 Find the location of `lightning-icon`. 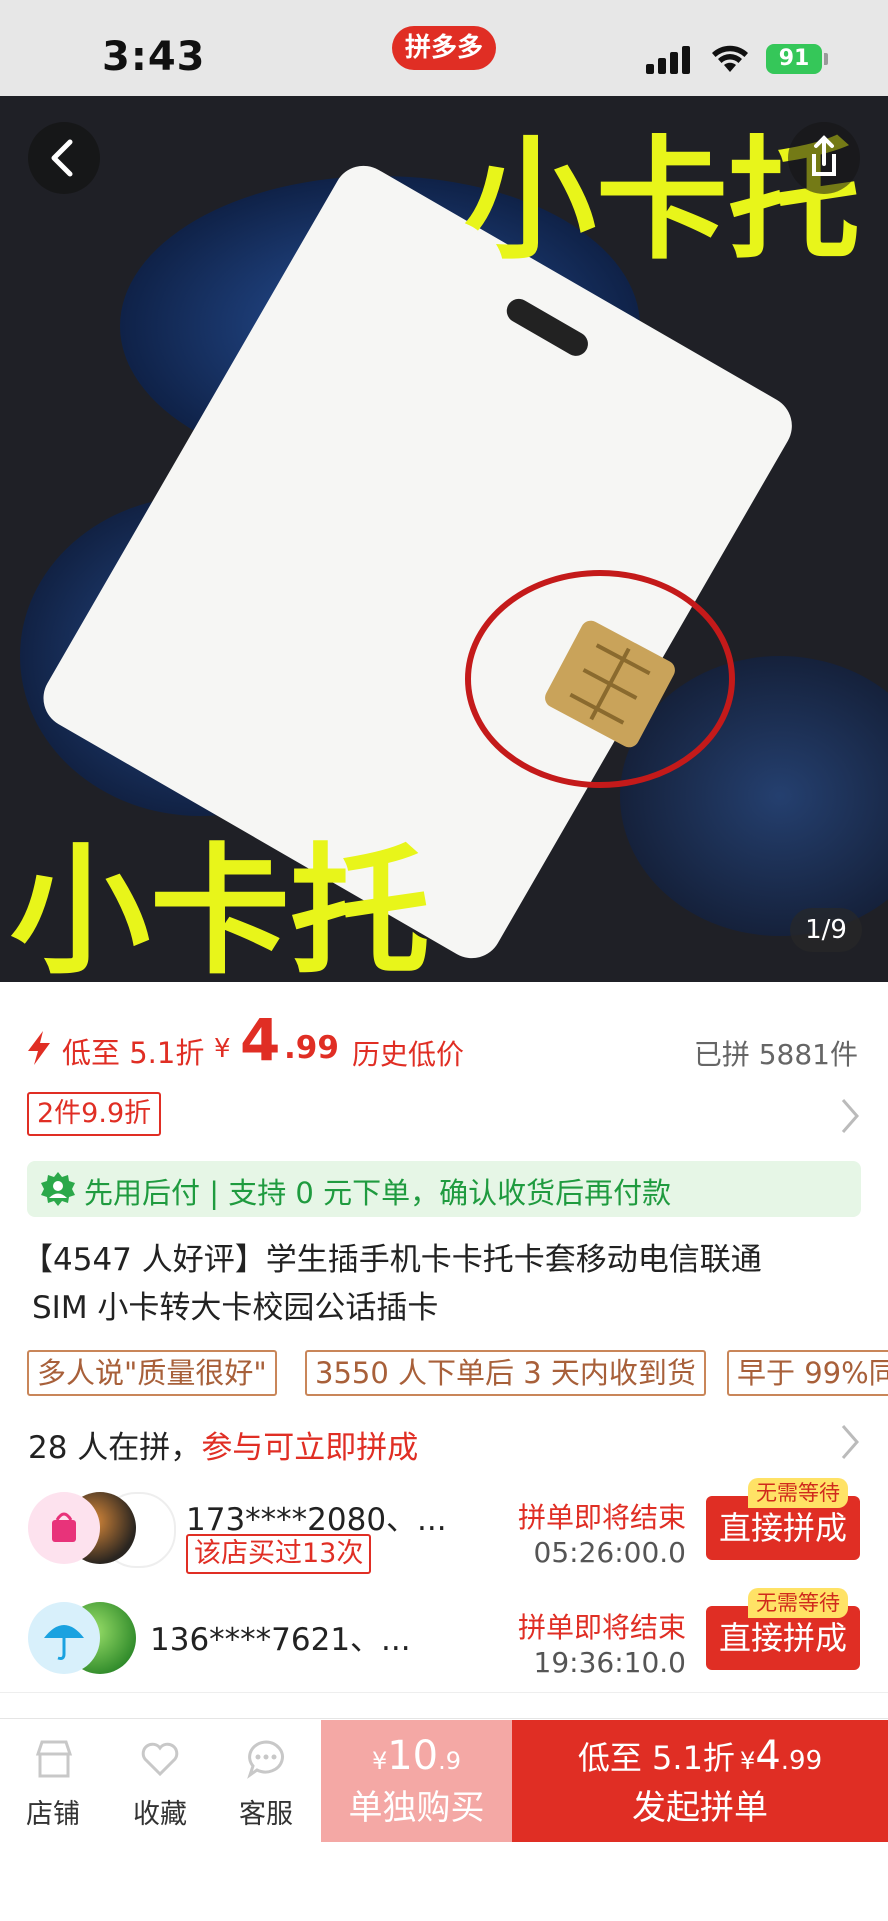

lightning-icon is located at coordinates (39, 1048).